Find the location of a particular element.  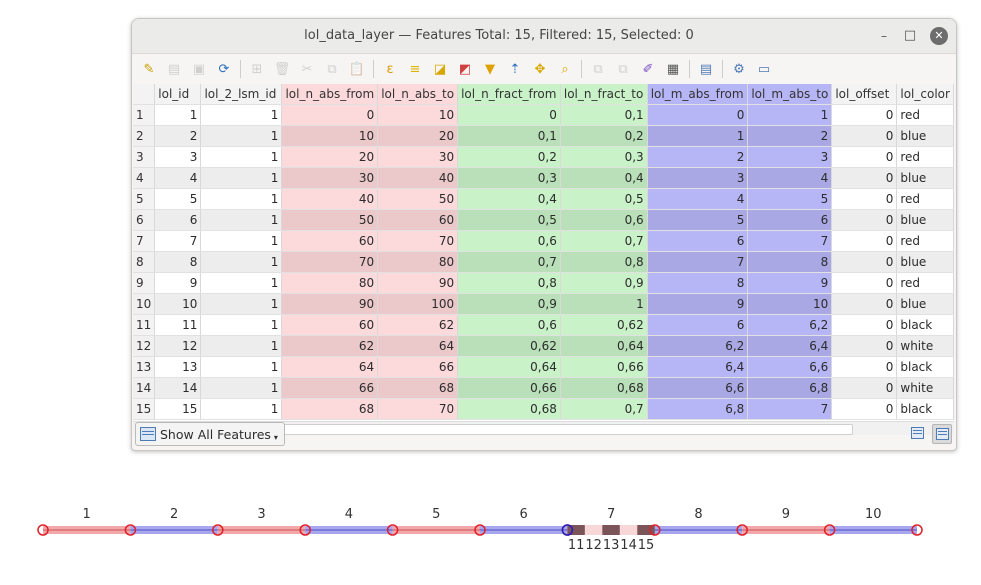

table-row: 12 12 1 62 64 0,62 0,64 6,2 6,4 0 white is located at coordinates (543, 346).